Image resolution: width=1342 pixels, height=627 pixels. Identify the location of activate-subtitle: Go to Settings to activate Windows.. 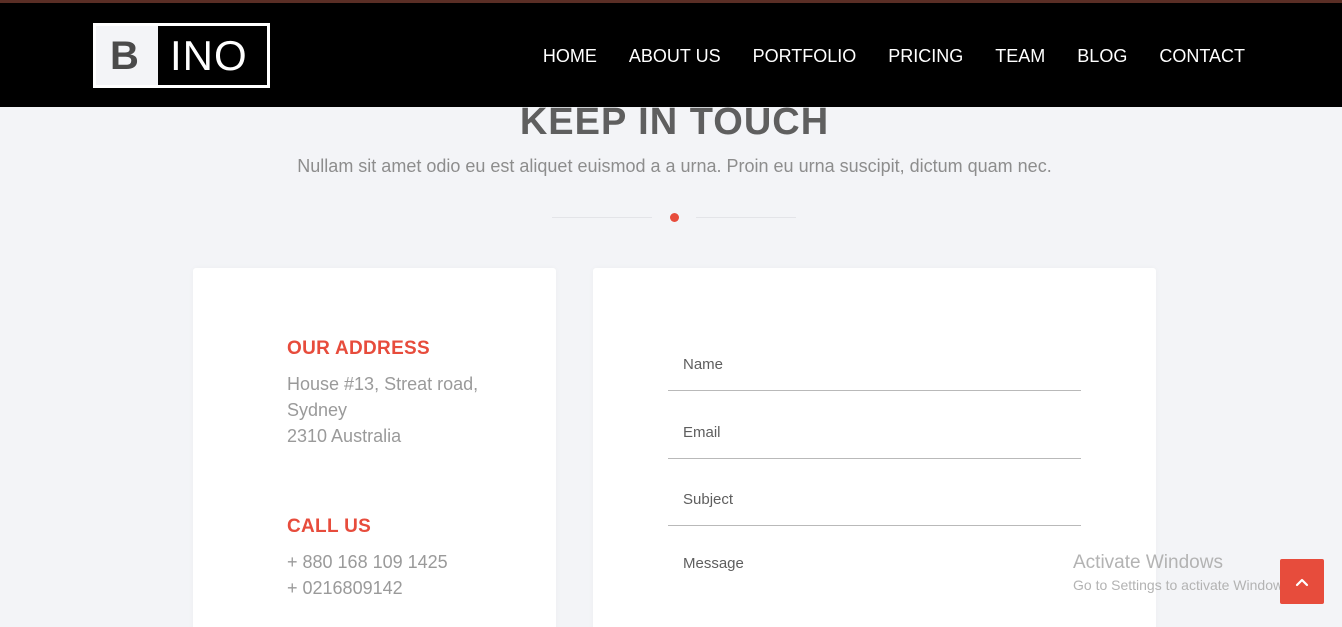
(1183, 585).